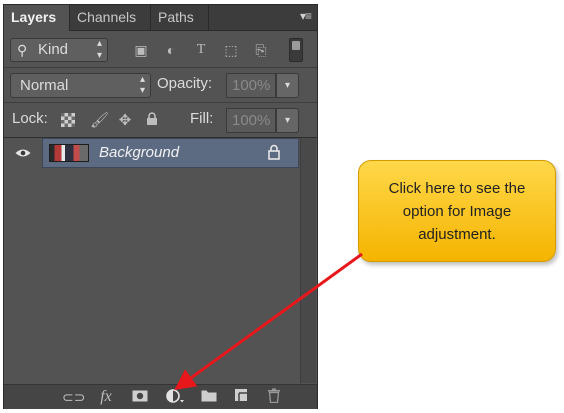 The image size is (564, 413). What do you see at coordinates (141, 50) in the screenshot?
I see `pixel-filter-icon: ▣` at bounding box center [141, 50].